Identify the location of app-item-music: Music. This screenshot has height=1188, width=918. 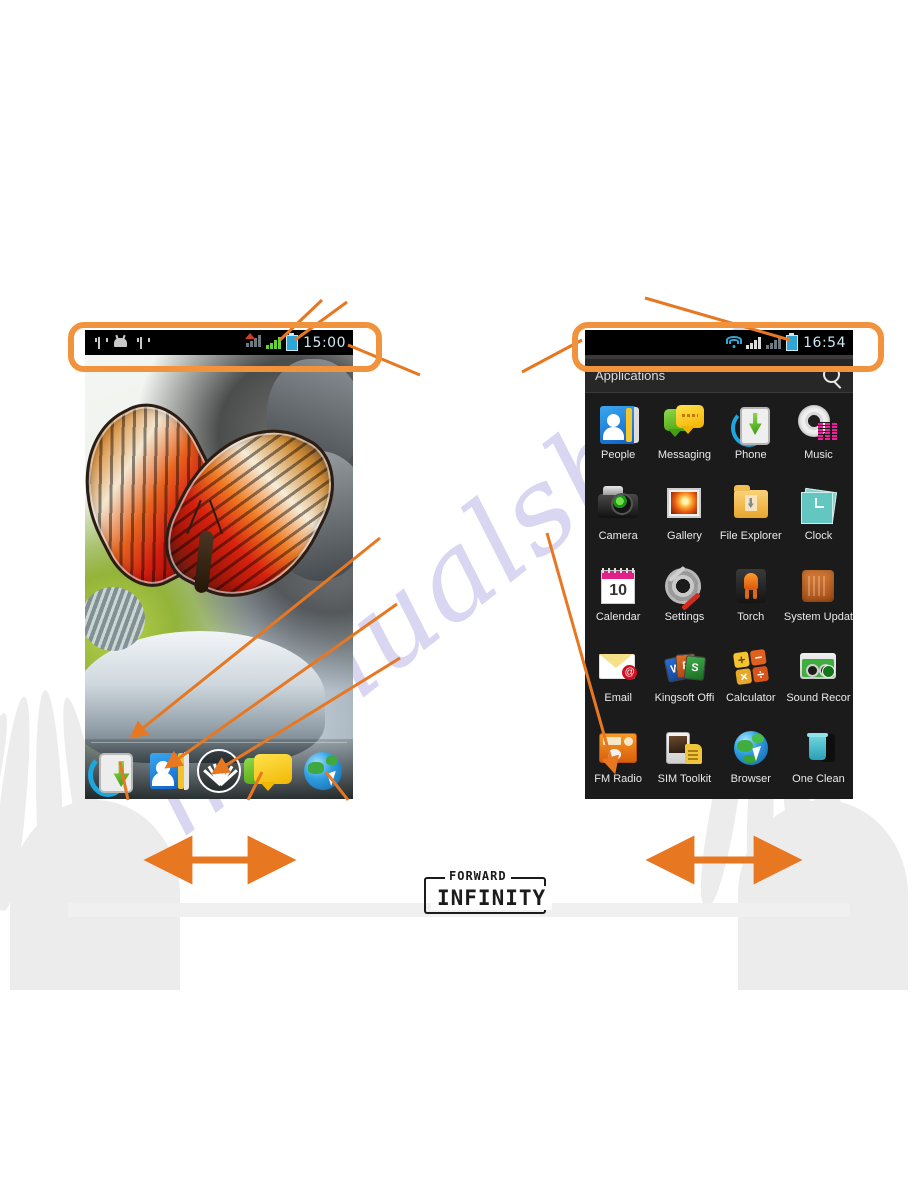
(818, 439).